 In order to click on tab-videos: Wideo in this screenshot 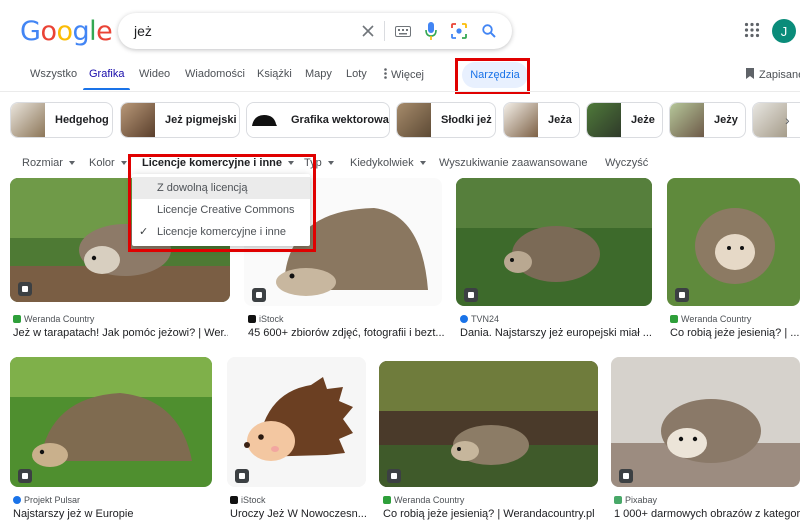, I will do `click(154, 74)`.